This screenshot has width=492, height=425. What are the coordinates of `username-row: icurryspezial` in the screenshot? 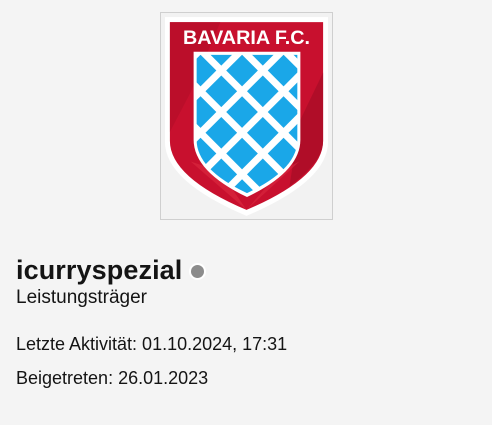 It's located at (111, 270).